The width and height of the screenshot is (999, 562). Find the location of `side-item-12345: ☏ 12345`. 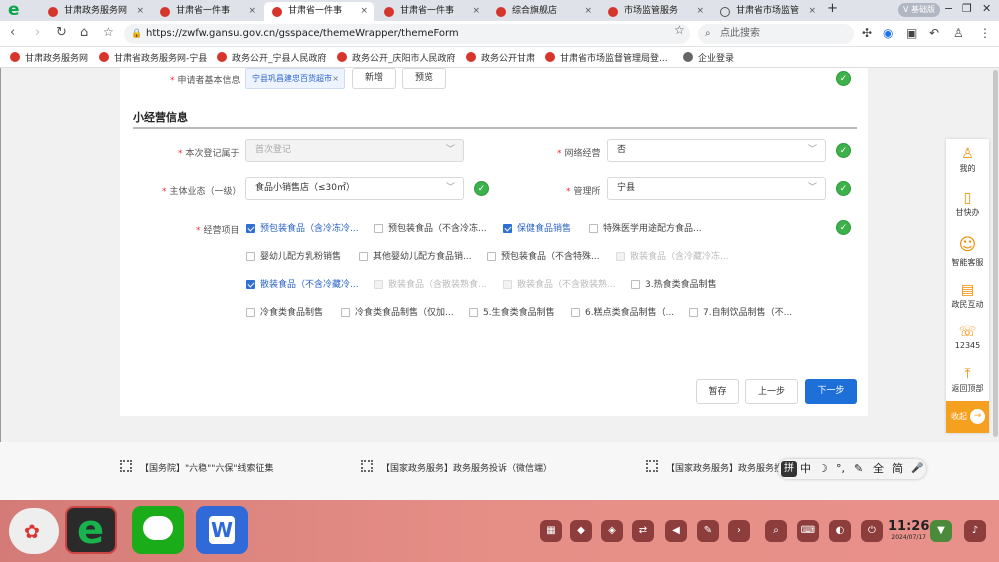

side-item-12345: ☏ 12345 is located at coordinates (967, 336).